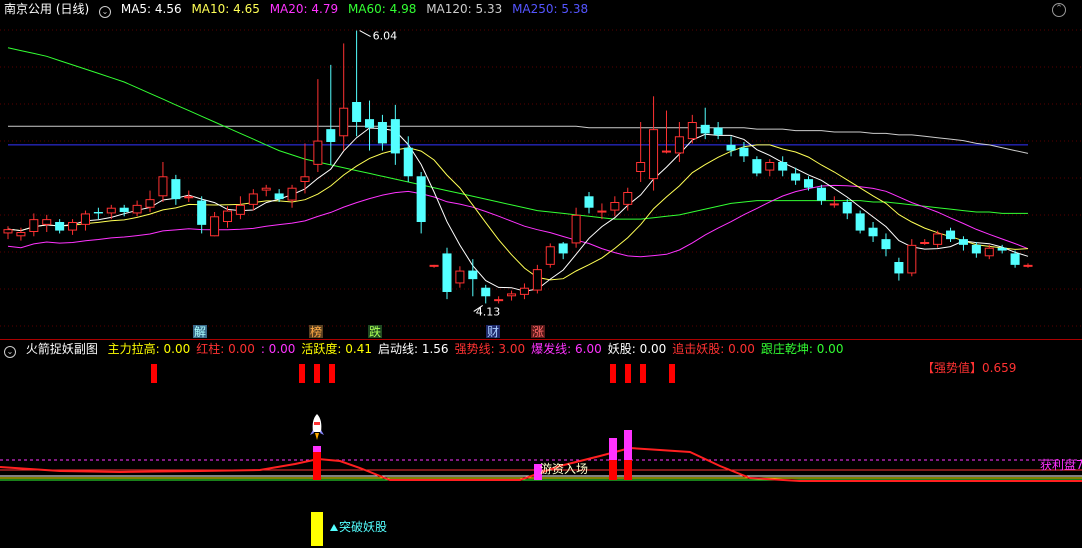  Describe the element at coordinates (365, 34) in the screenshot. I see `high-pointer` at that location.